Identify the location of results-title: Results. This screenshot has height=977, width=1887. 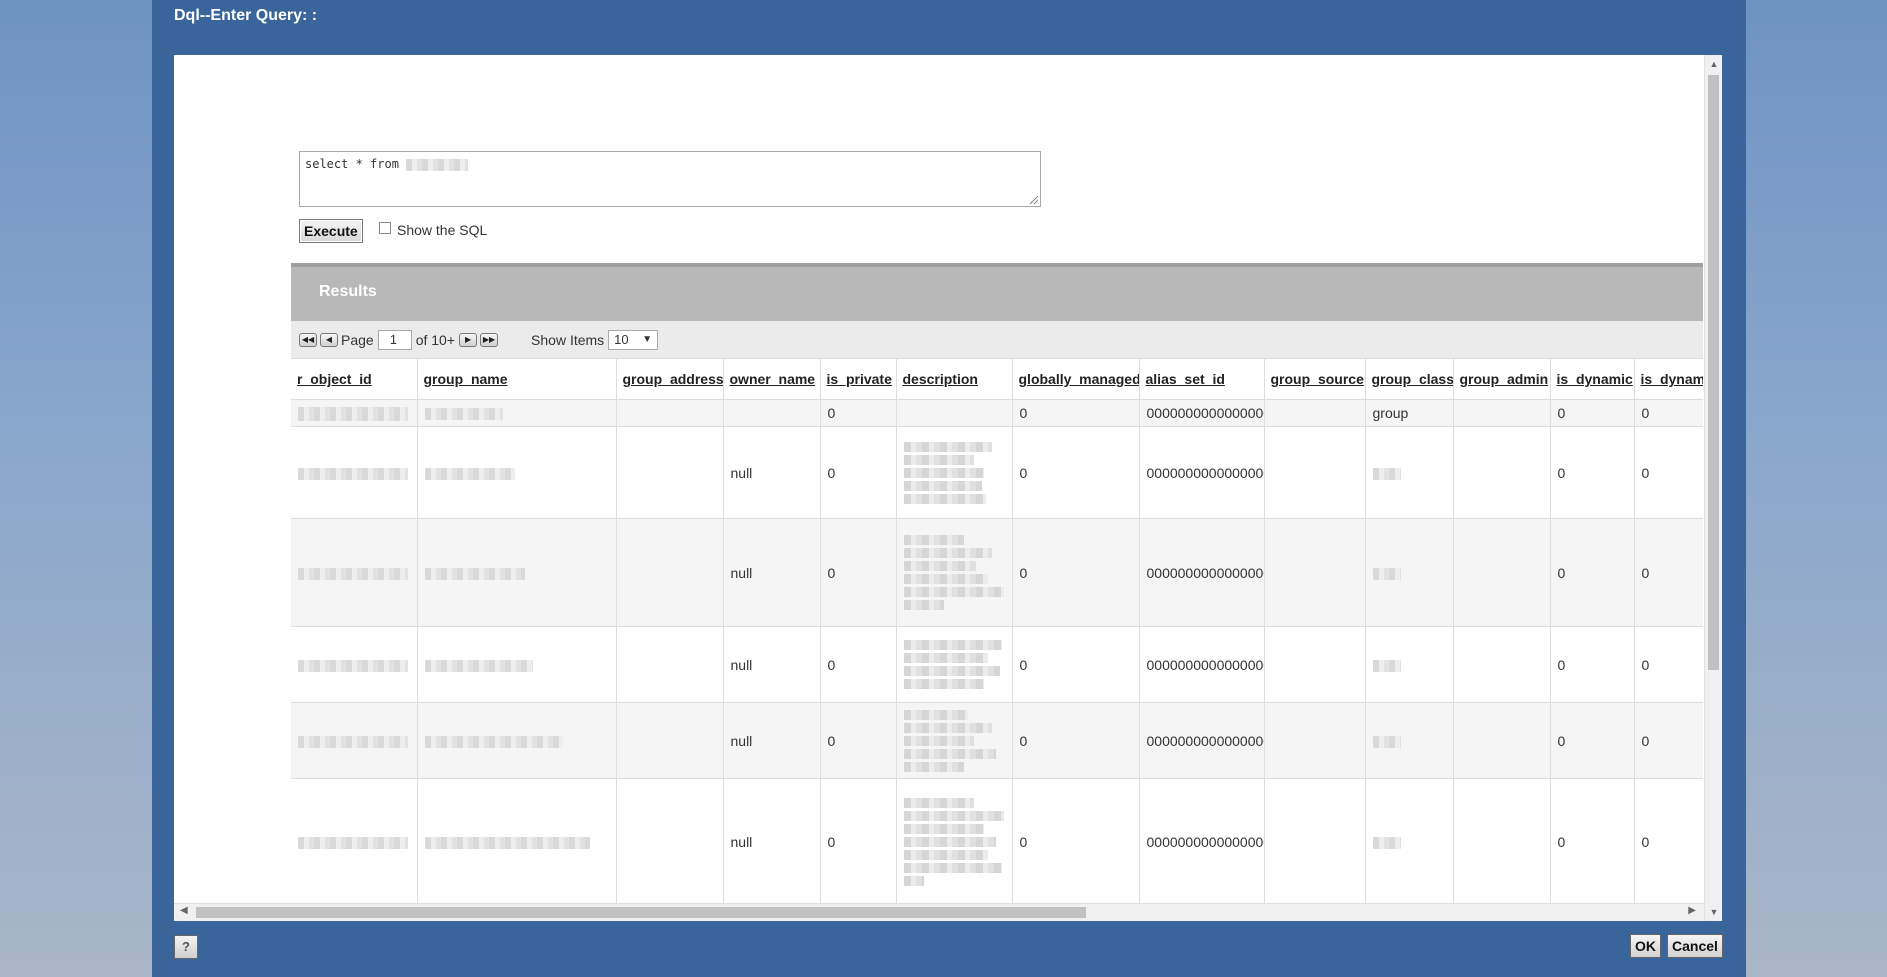
(997, 292).